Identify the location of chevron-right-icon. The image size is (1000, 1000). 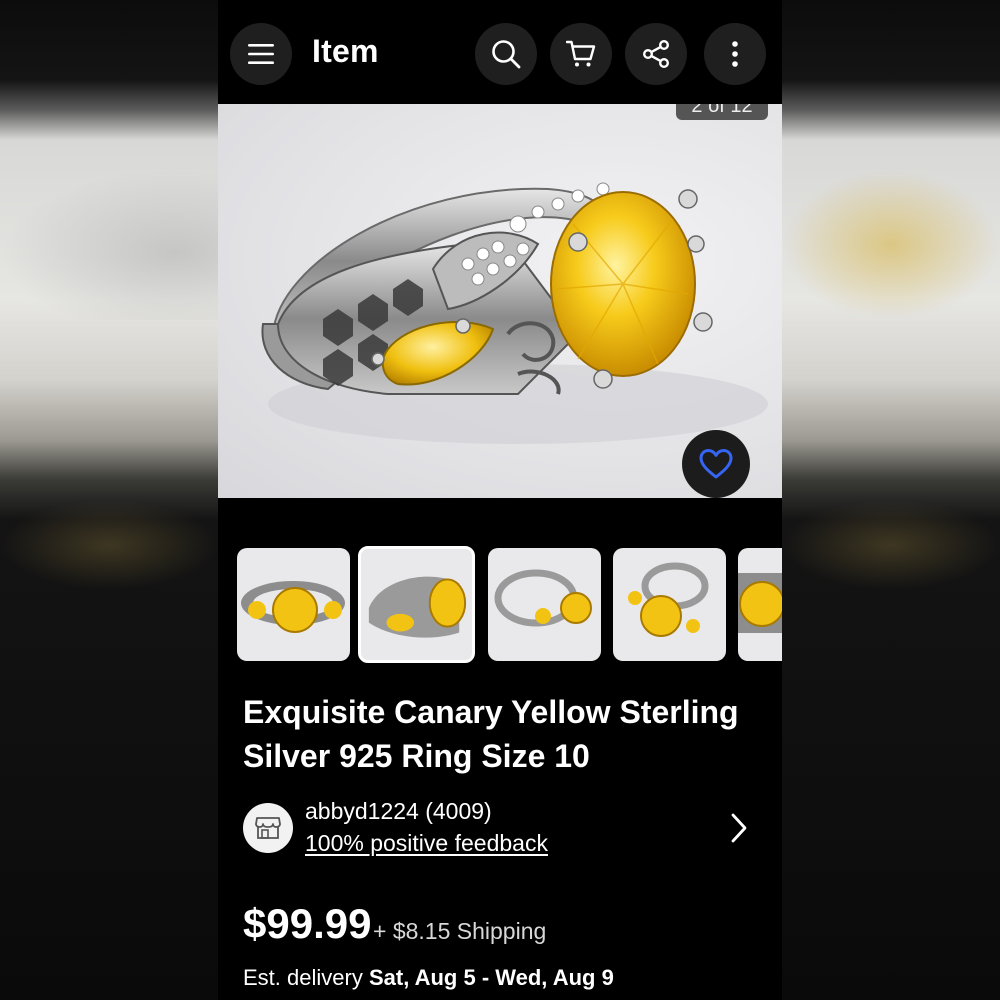
(739, 828).